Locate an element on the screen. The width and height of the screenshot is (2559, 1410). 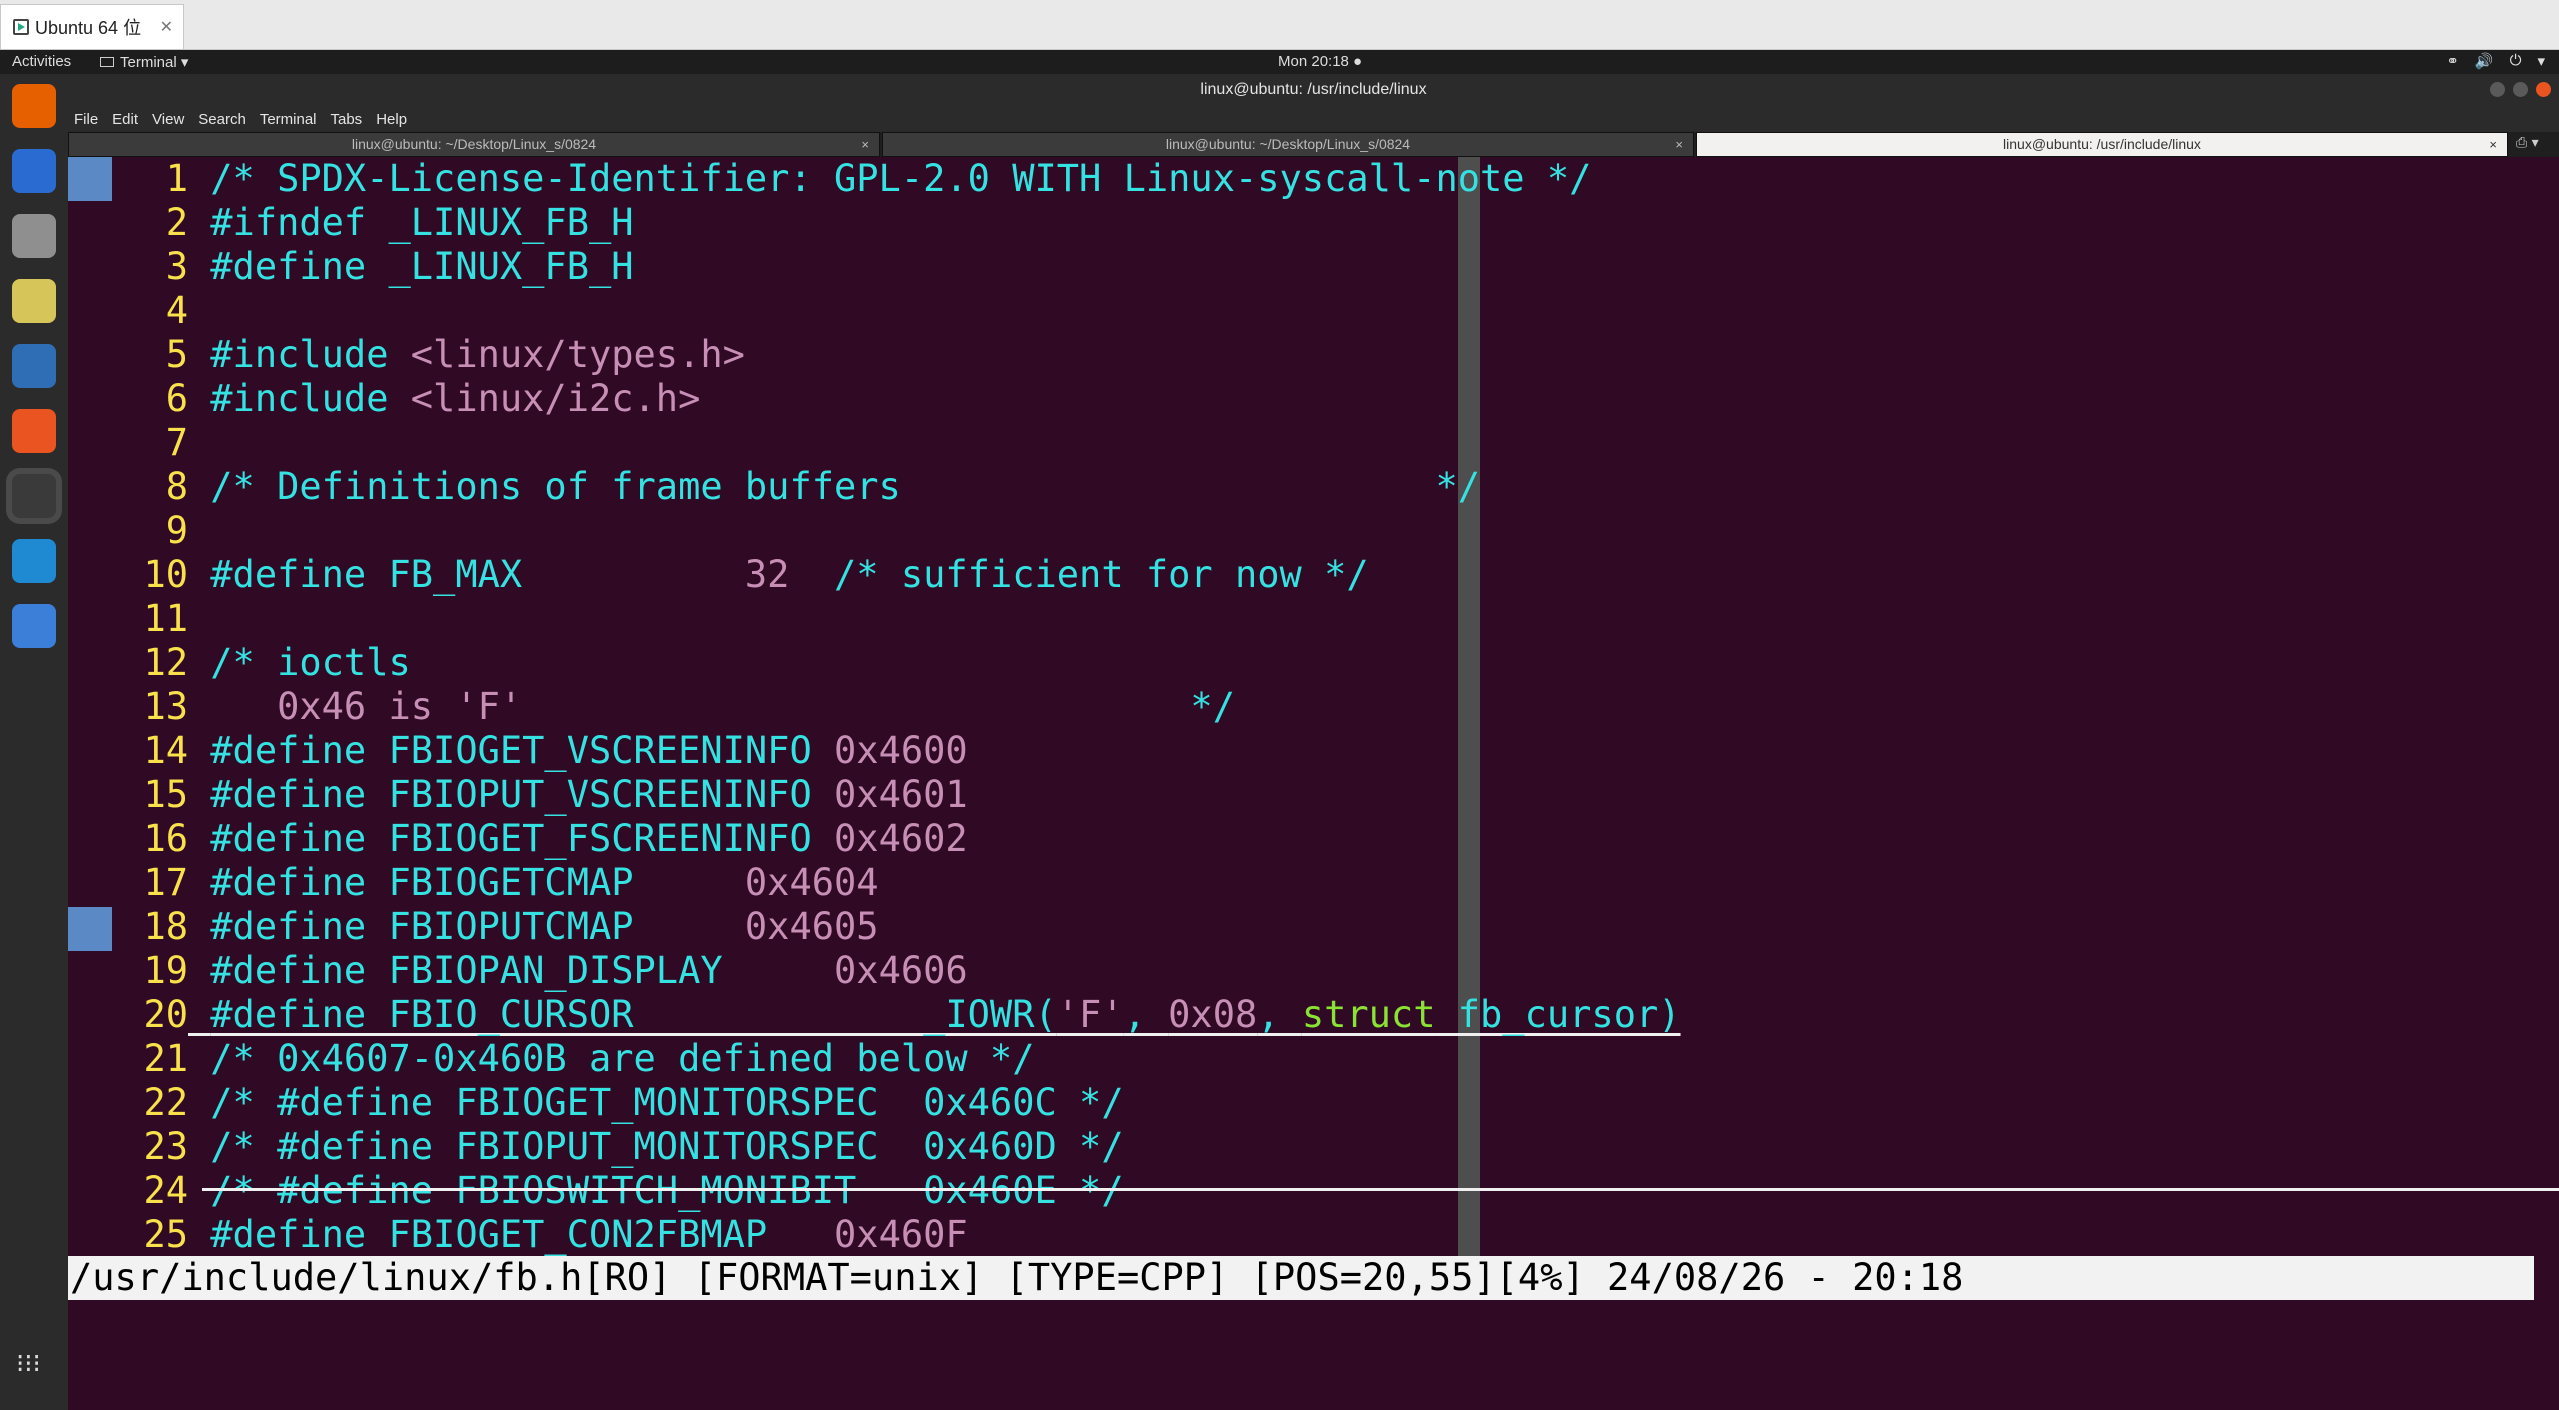
clock: Mon 20:18 ● is located at coordinates (1320, 61).